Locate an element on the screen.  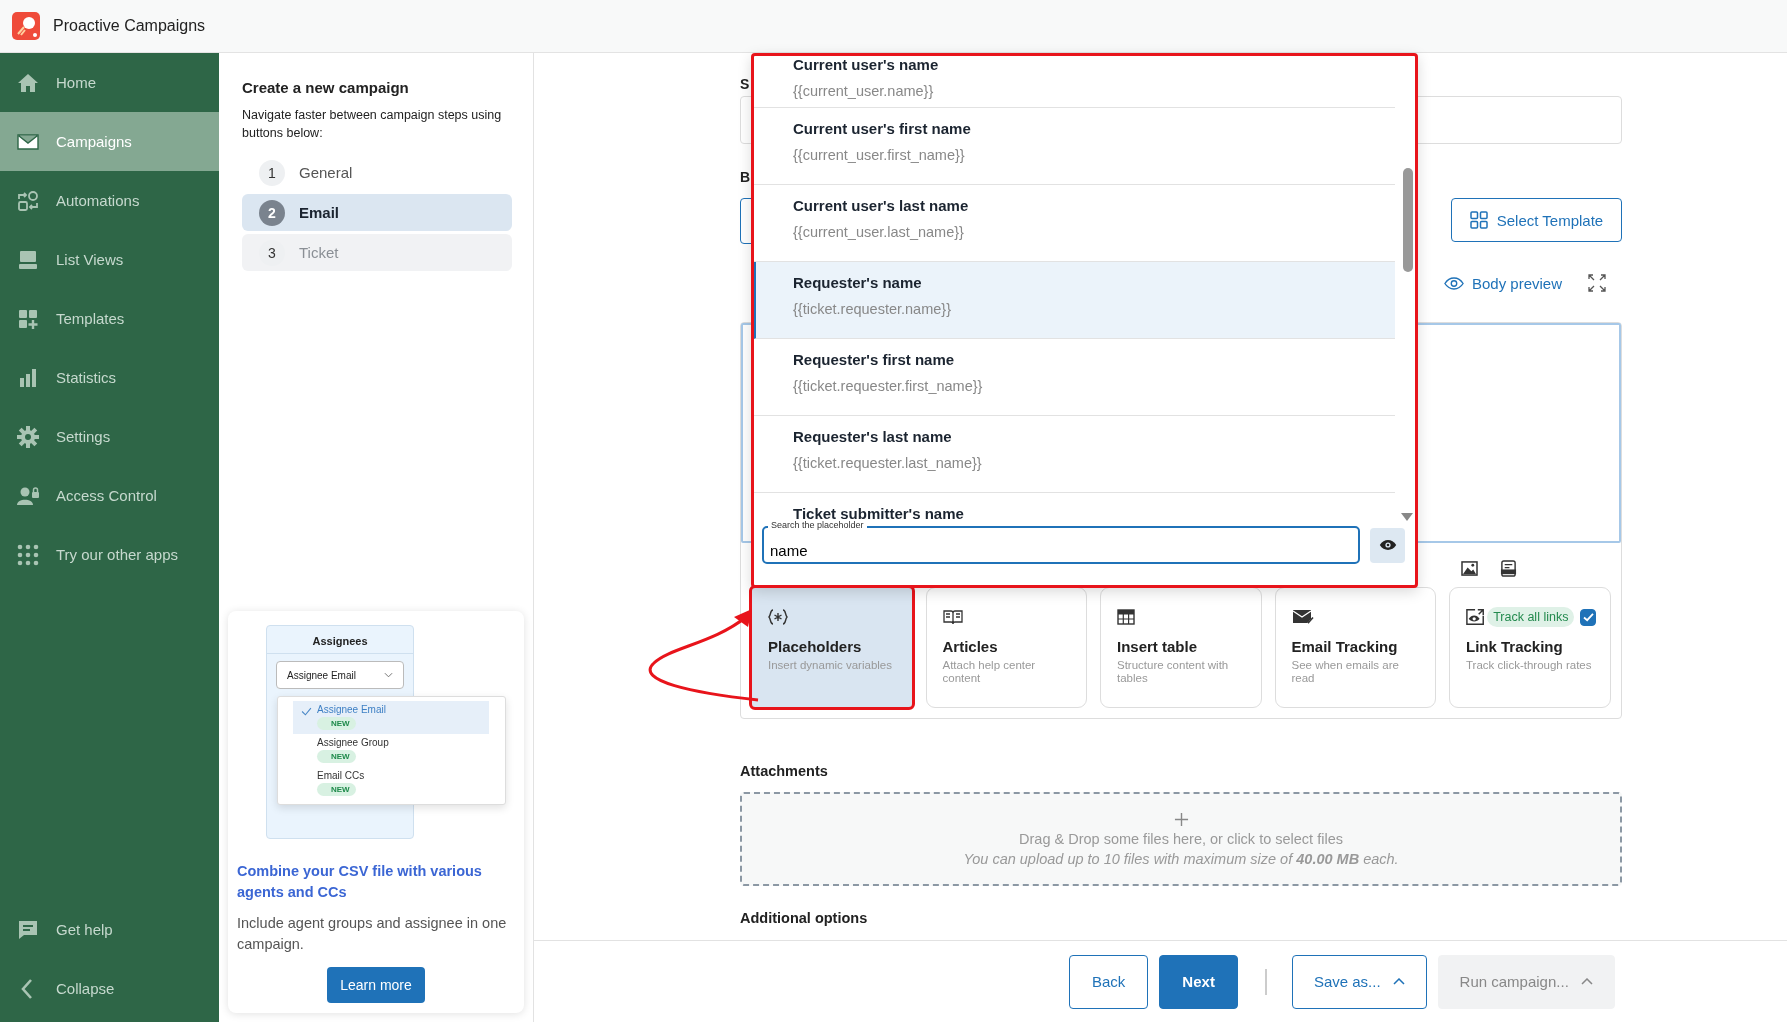
placeholder-option: Requester's last name {{ticket.requester.last_name}} is located at coordinates (1074, 454).